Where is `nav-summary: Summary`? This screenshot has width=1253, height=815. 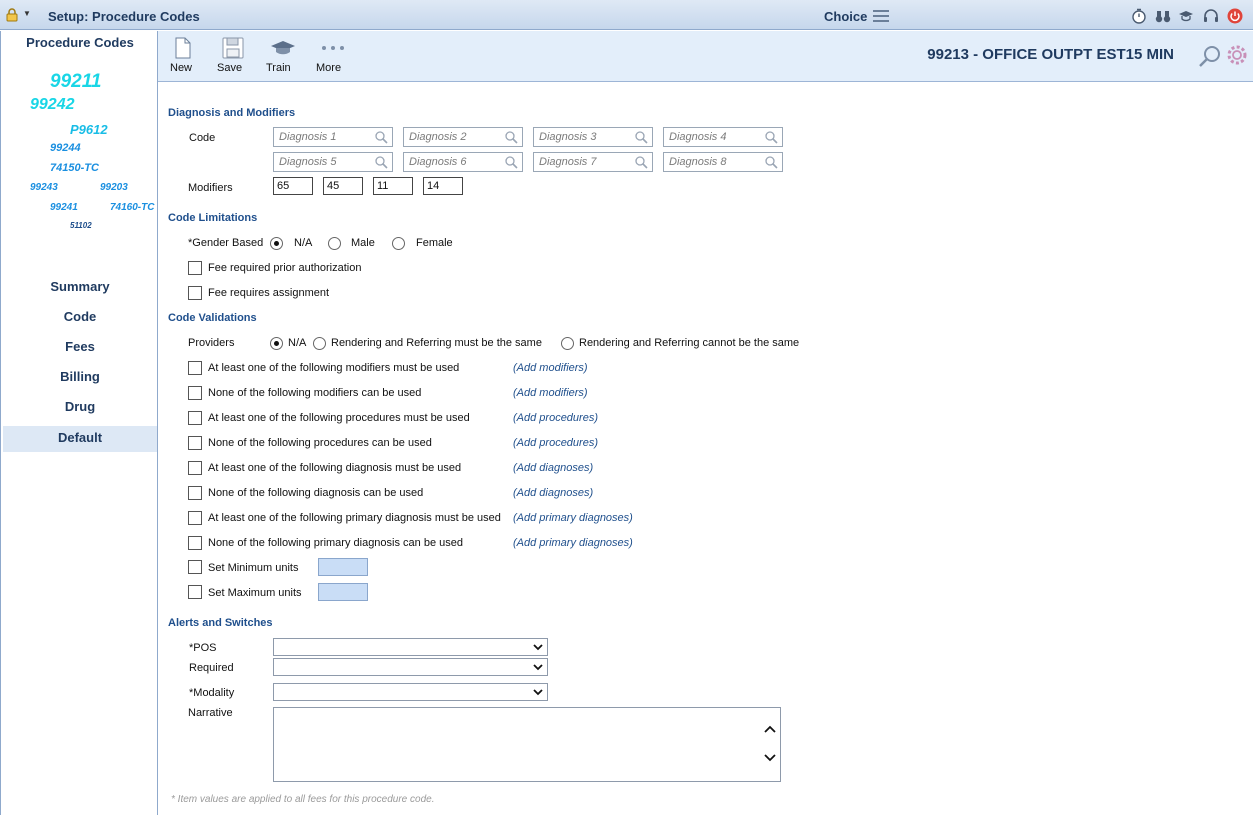 nav-summary: Summary is located at coordinates (80, 288).